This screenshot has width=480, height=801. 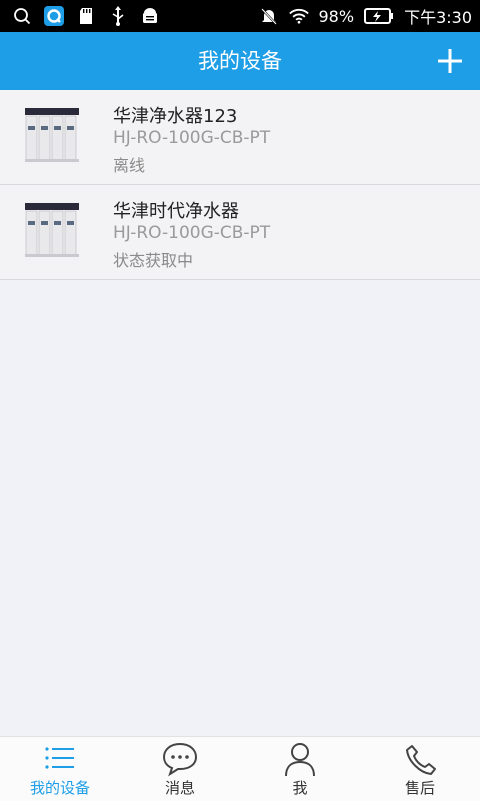 I want to click on tab-label: 我, so click(x=300, y=788).